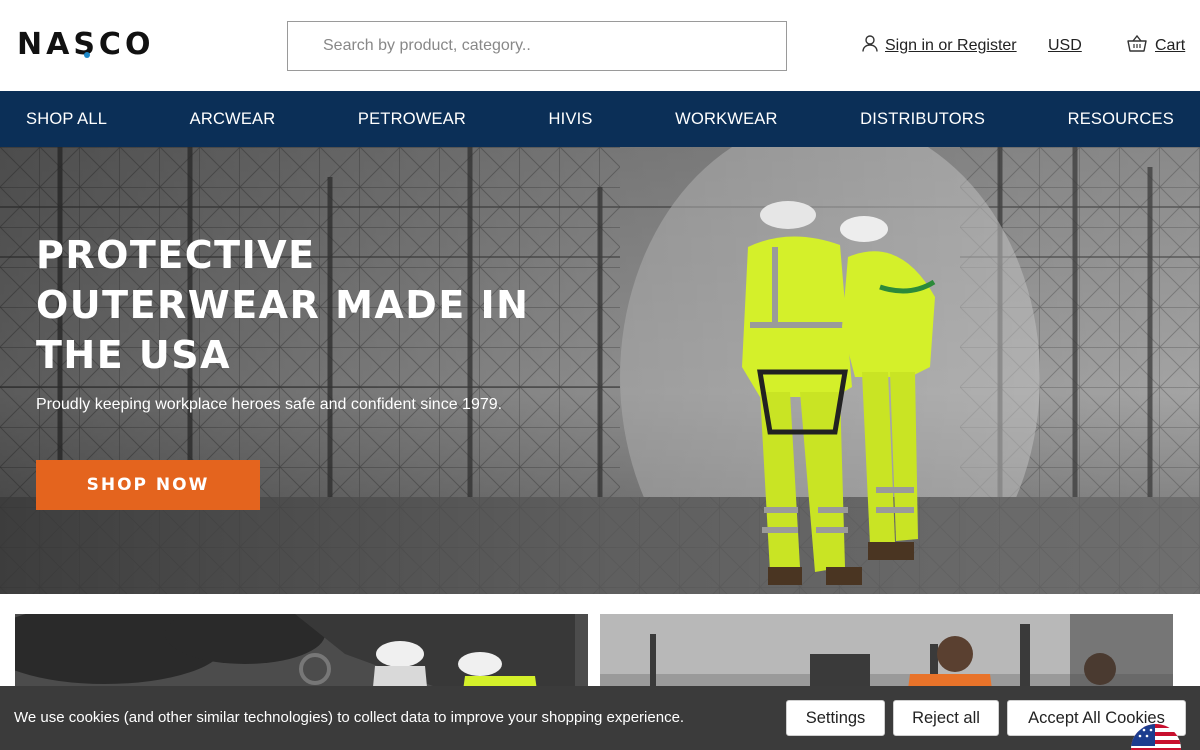 This screenshot has height=750, width=1200. Describe the element at coordinates (1065, 46) in the screenshot. I see `currency-selector: USD` at that location.